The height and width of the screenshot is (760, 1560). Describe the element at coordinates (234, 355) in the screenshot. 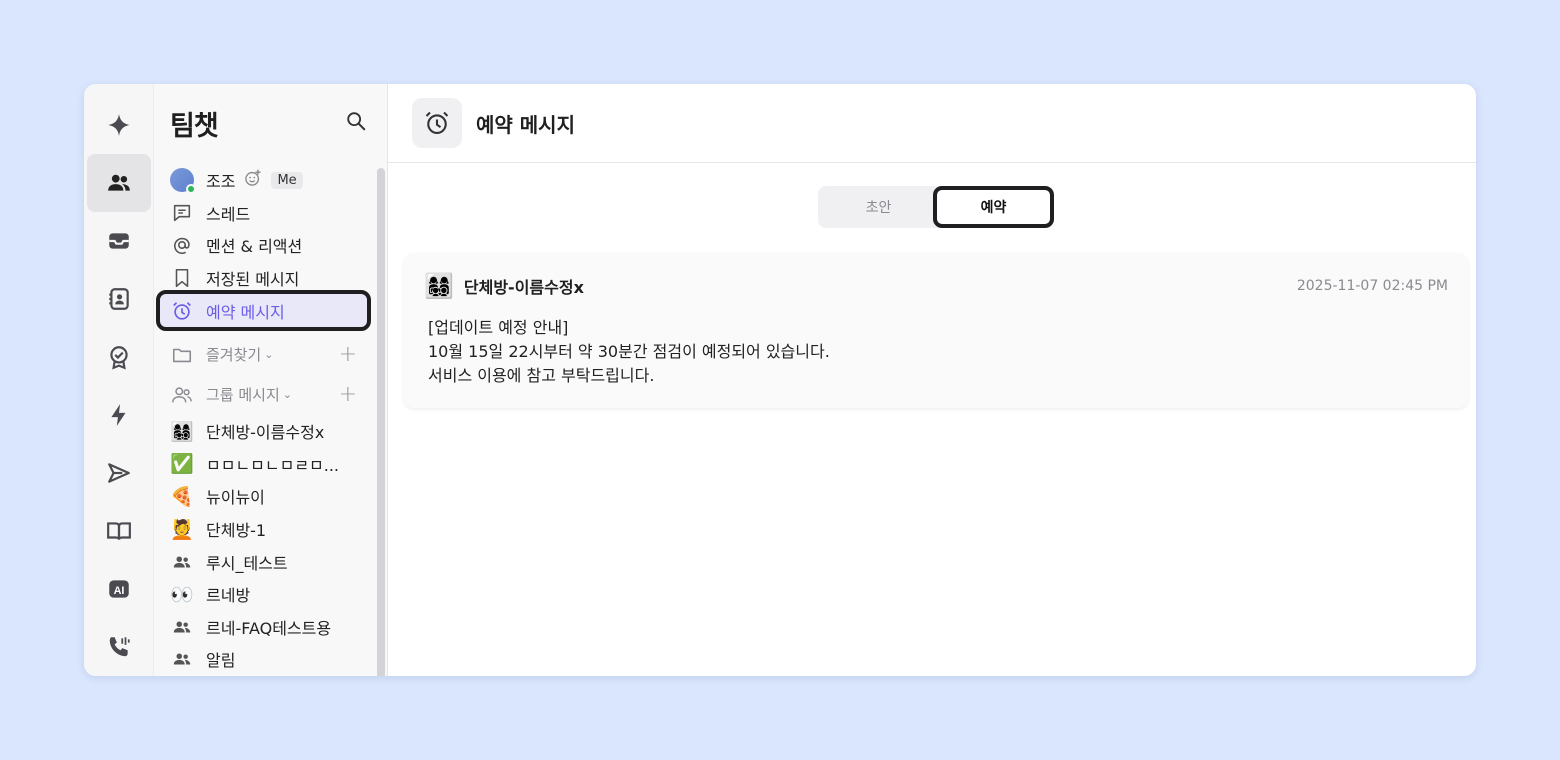

I see `favorites-label: 즐겨찾기` at that location.